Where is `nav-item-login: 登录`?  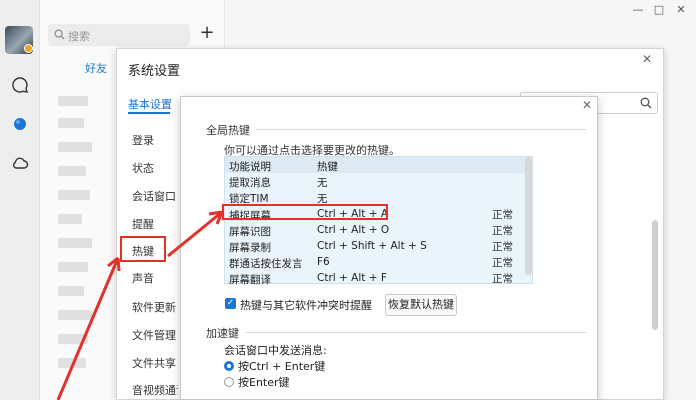
nav-item-login: 登录 is located at coordinates (143, 140).